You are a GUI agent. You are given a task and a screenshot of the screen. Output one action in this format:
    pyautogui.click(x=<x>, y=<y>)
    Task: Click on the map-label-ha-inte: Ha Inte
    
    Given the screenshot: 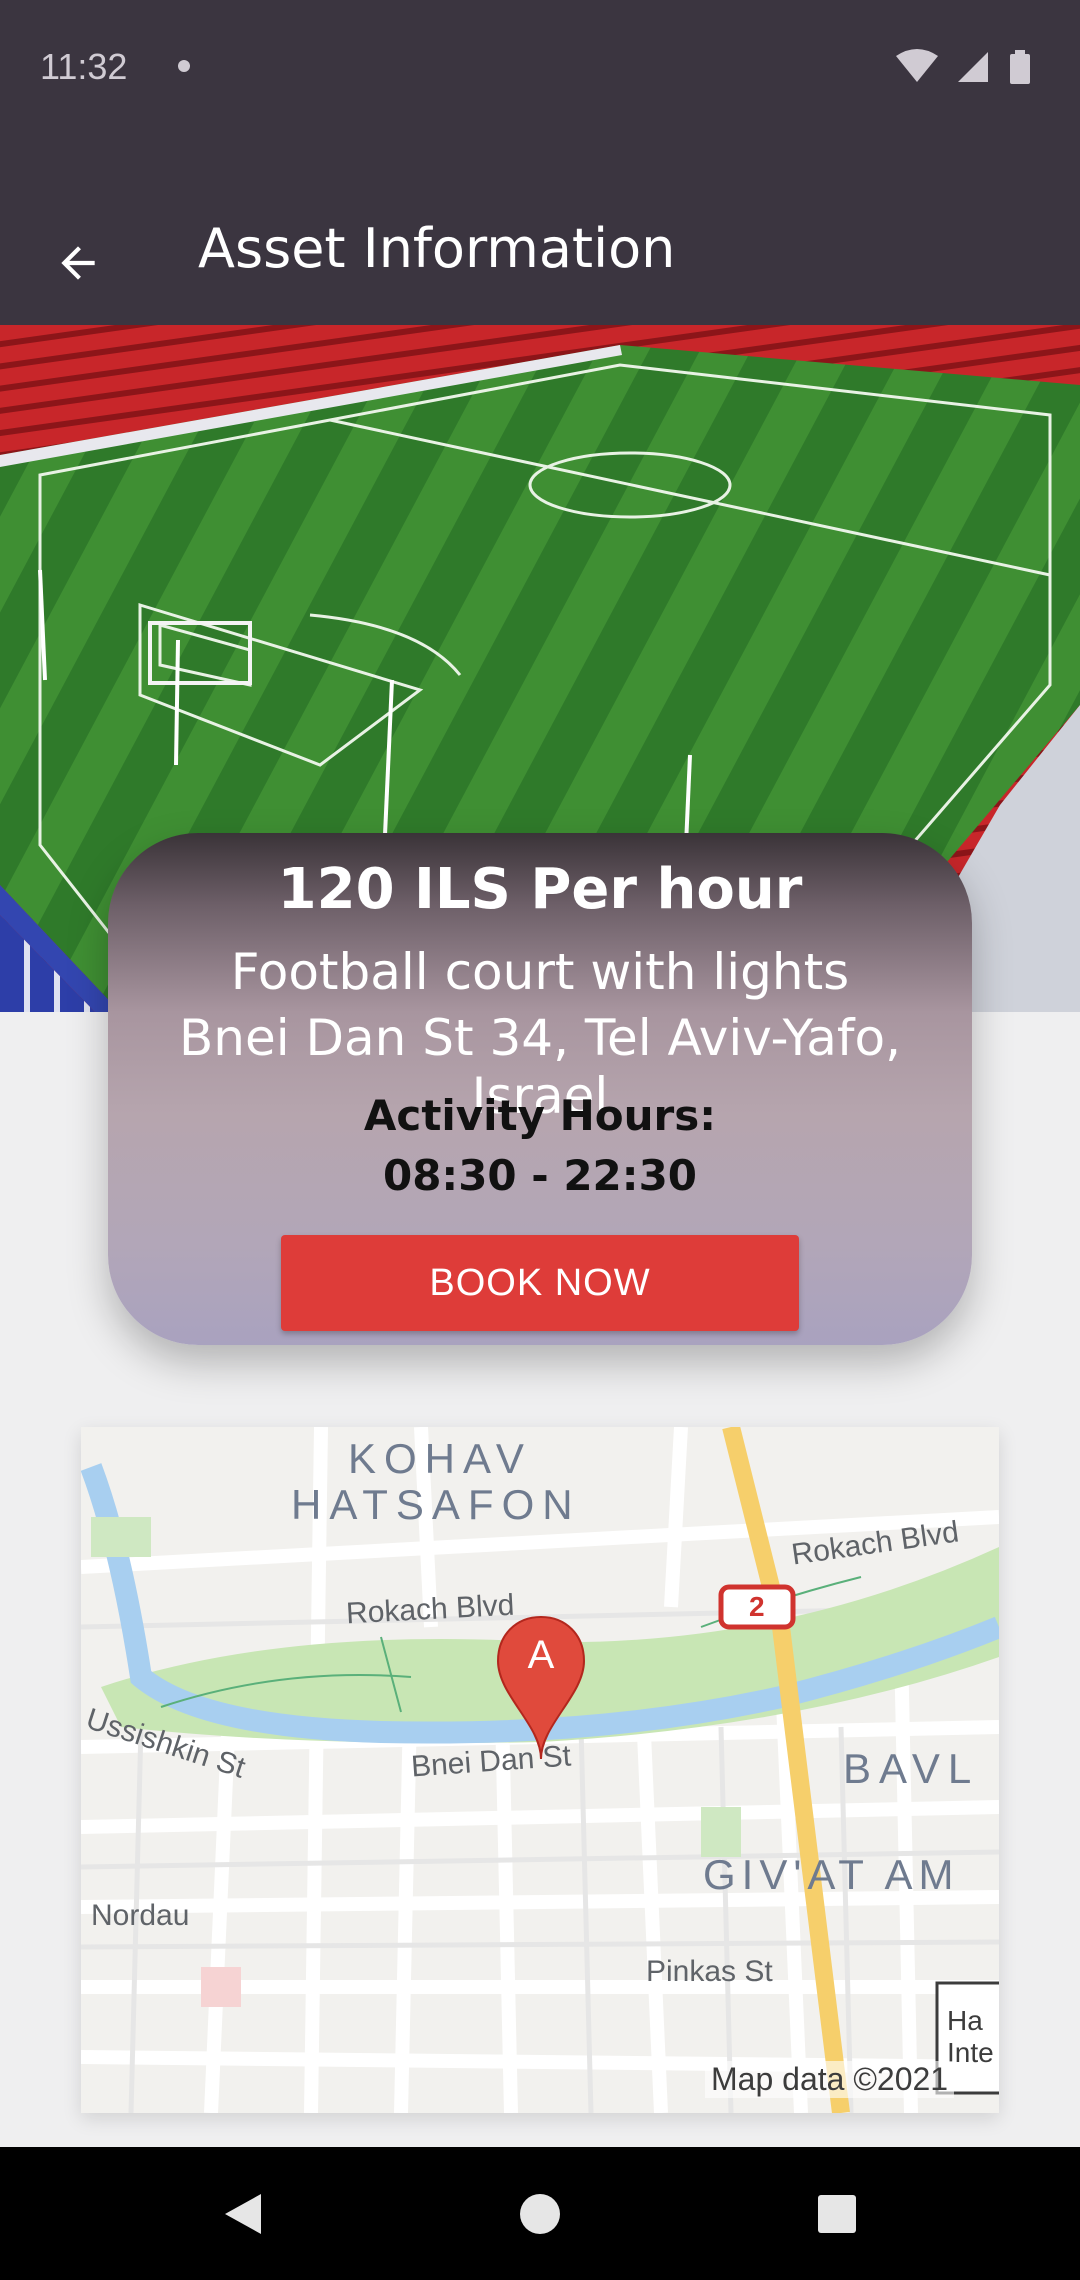 What is the action you would take?
    pyautogui.click(x=970, y=2036)
    